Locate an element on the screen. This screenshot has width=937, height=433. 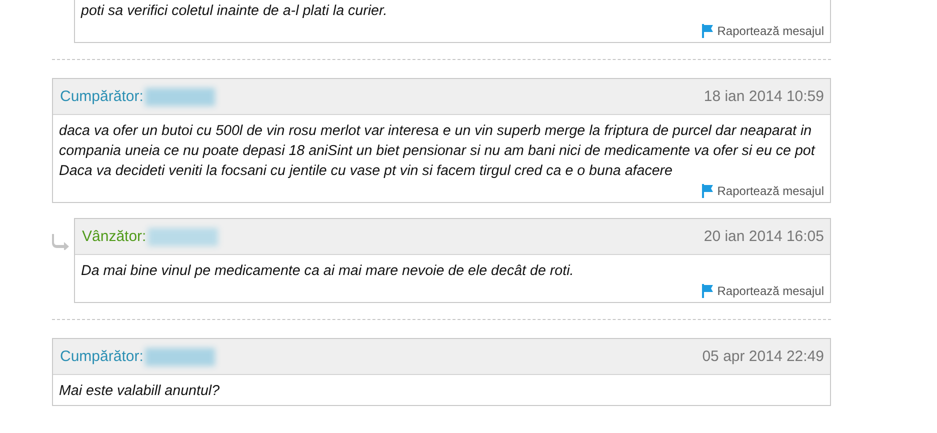
message-date: 18 ian 2014 10:59 is located at coordinates (764, 96).